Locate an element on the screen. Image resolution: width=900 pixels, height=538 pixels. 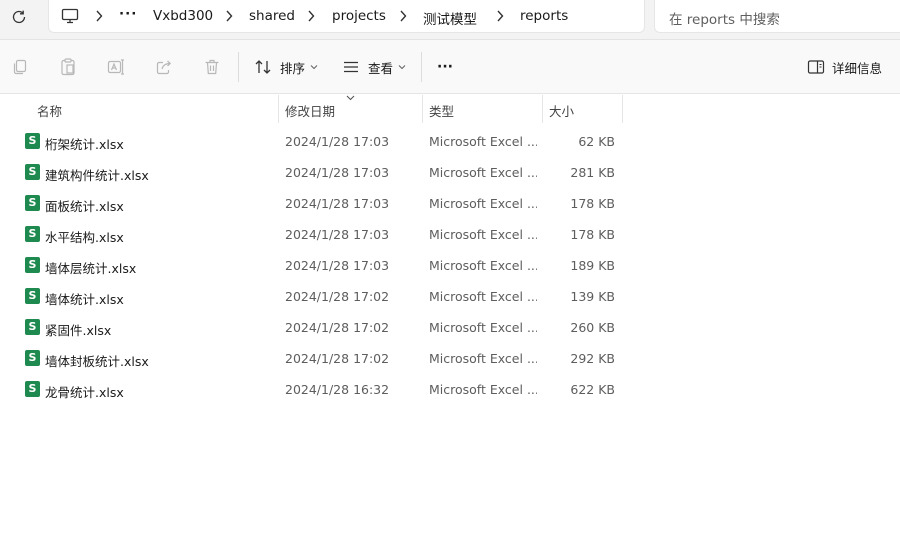
column-header-row: 名称 修改日期 类型 大小 is located at coordinates (450, 109).